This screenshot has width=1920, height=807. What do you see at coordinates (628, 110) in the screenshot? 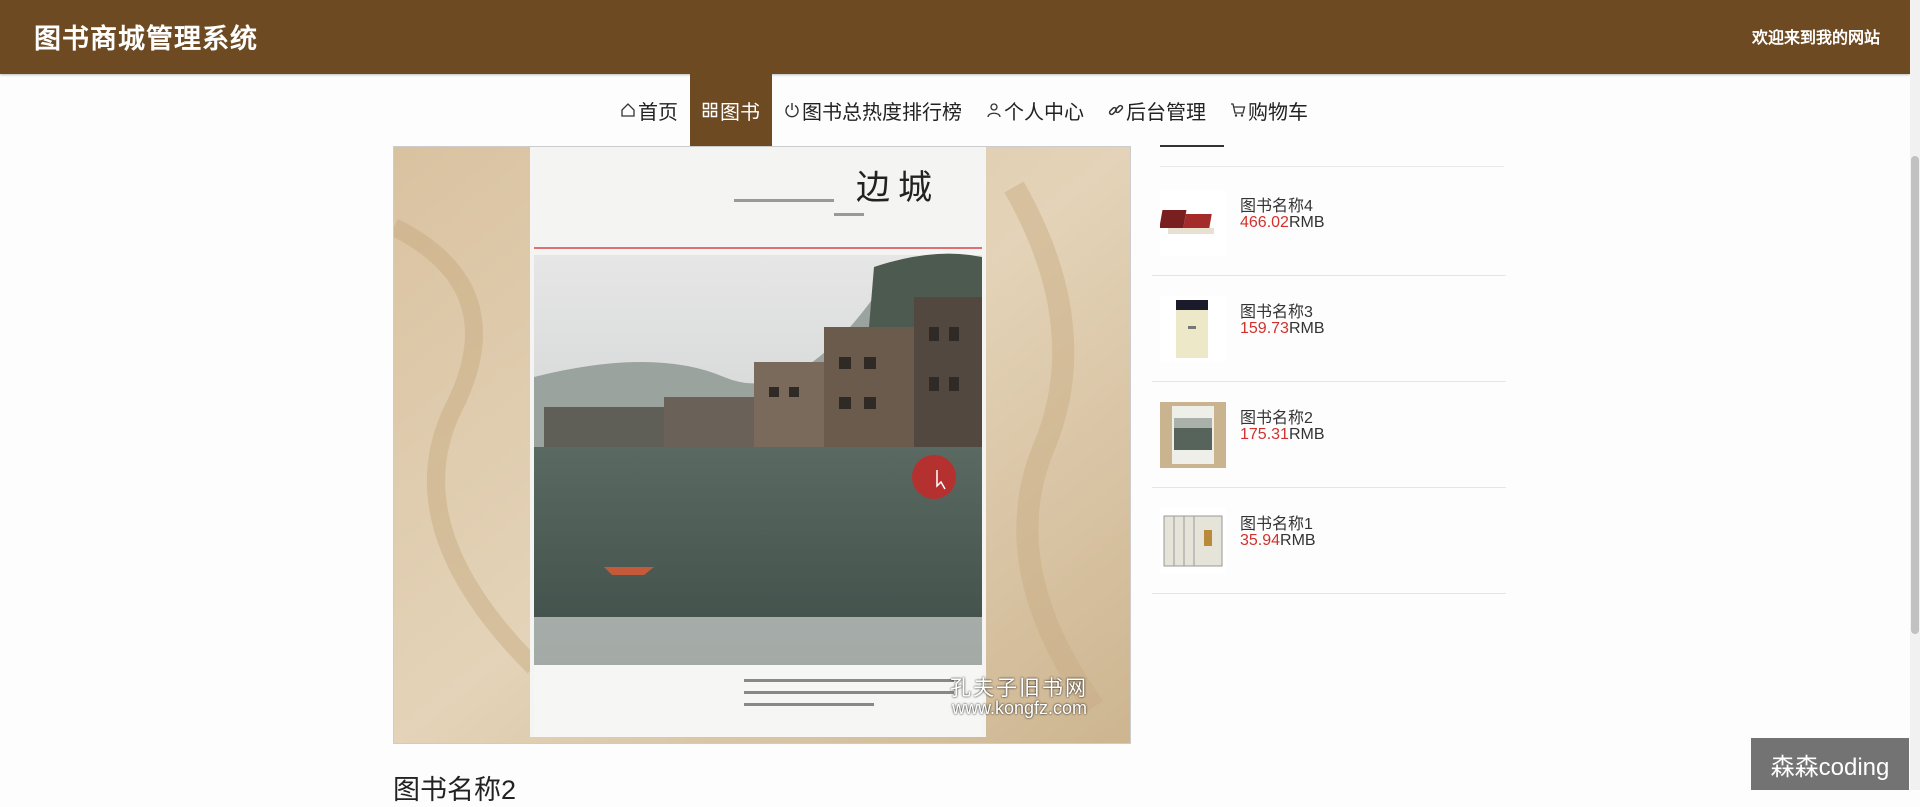
I see `home-icon` at bounding box center [628, 110].